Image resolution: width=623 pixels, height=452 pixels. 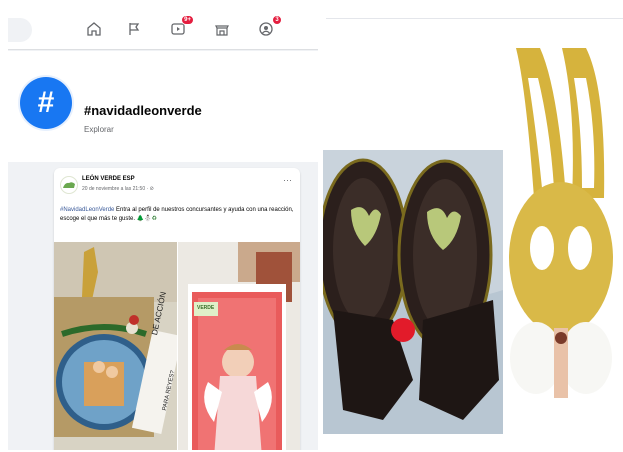 I want to click on groups-icon: 3, so click(x=269, y=27).